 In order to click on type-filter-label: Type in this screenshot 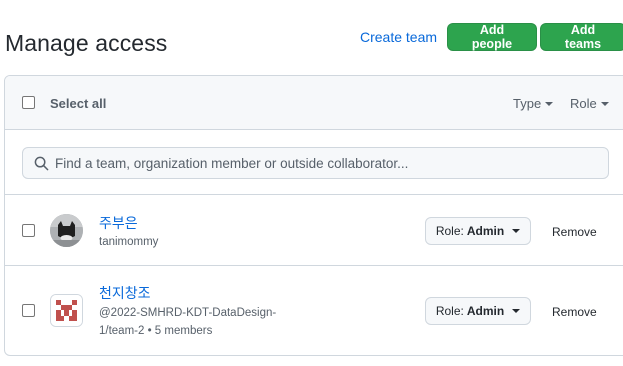, I will do `click(527, 103)`.